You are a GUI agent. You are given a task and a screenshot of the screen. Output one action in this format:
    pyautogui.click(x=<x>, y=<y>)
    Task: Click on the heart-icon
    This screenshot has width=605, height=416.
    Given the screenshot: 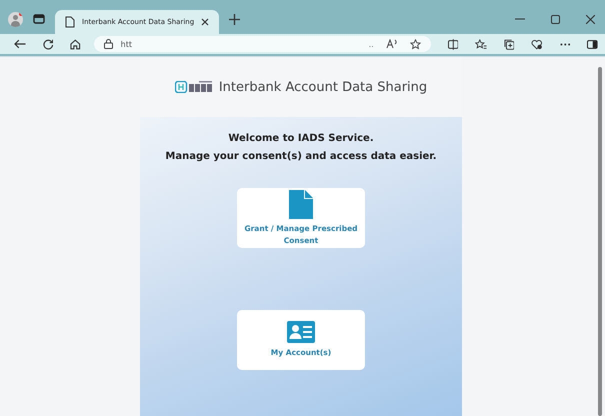 What is the action you would take?
    pyautogui.click(x=537, y=44)
    